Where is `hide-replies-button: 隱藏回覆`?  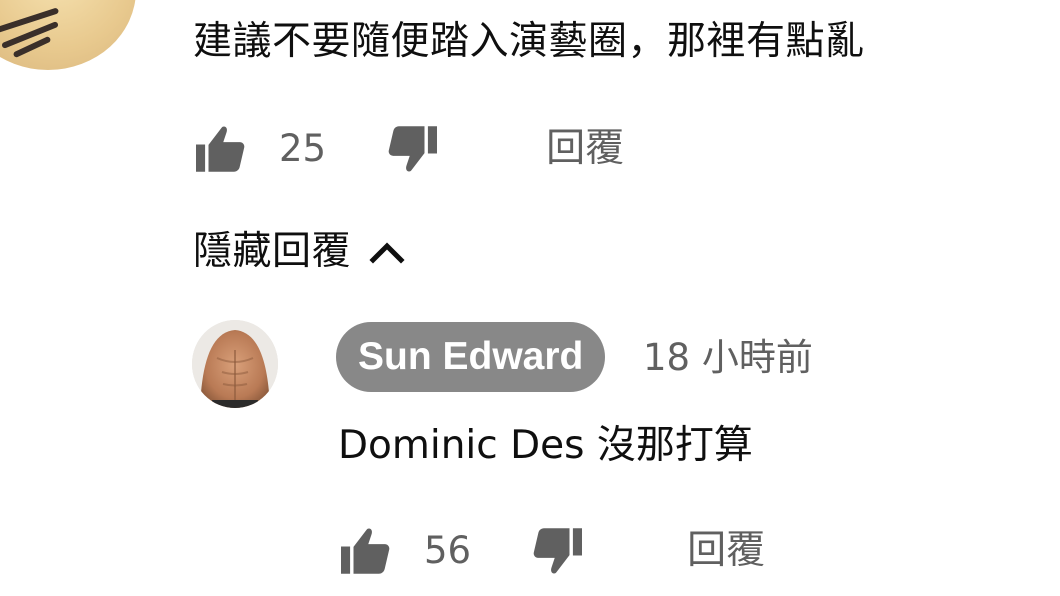 hide-replies-button: 隱藏回覆 is located at coordinates (299, 252).